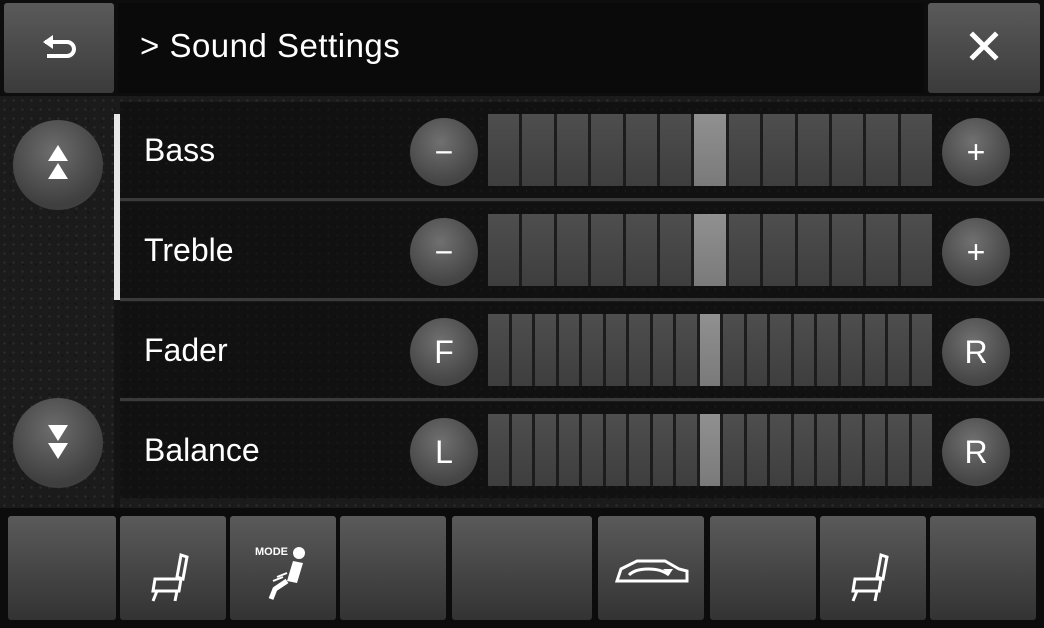  I want to click on bass-level-bar, so click(710, 150).